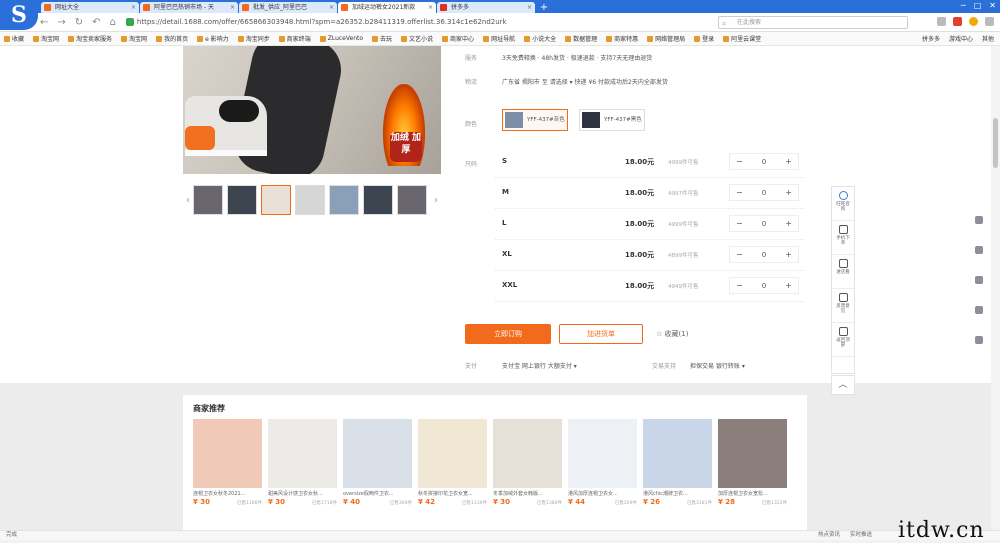  I want to click on settings-icon, so click(989, 21).